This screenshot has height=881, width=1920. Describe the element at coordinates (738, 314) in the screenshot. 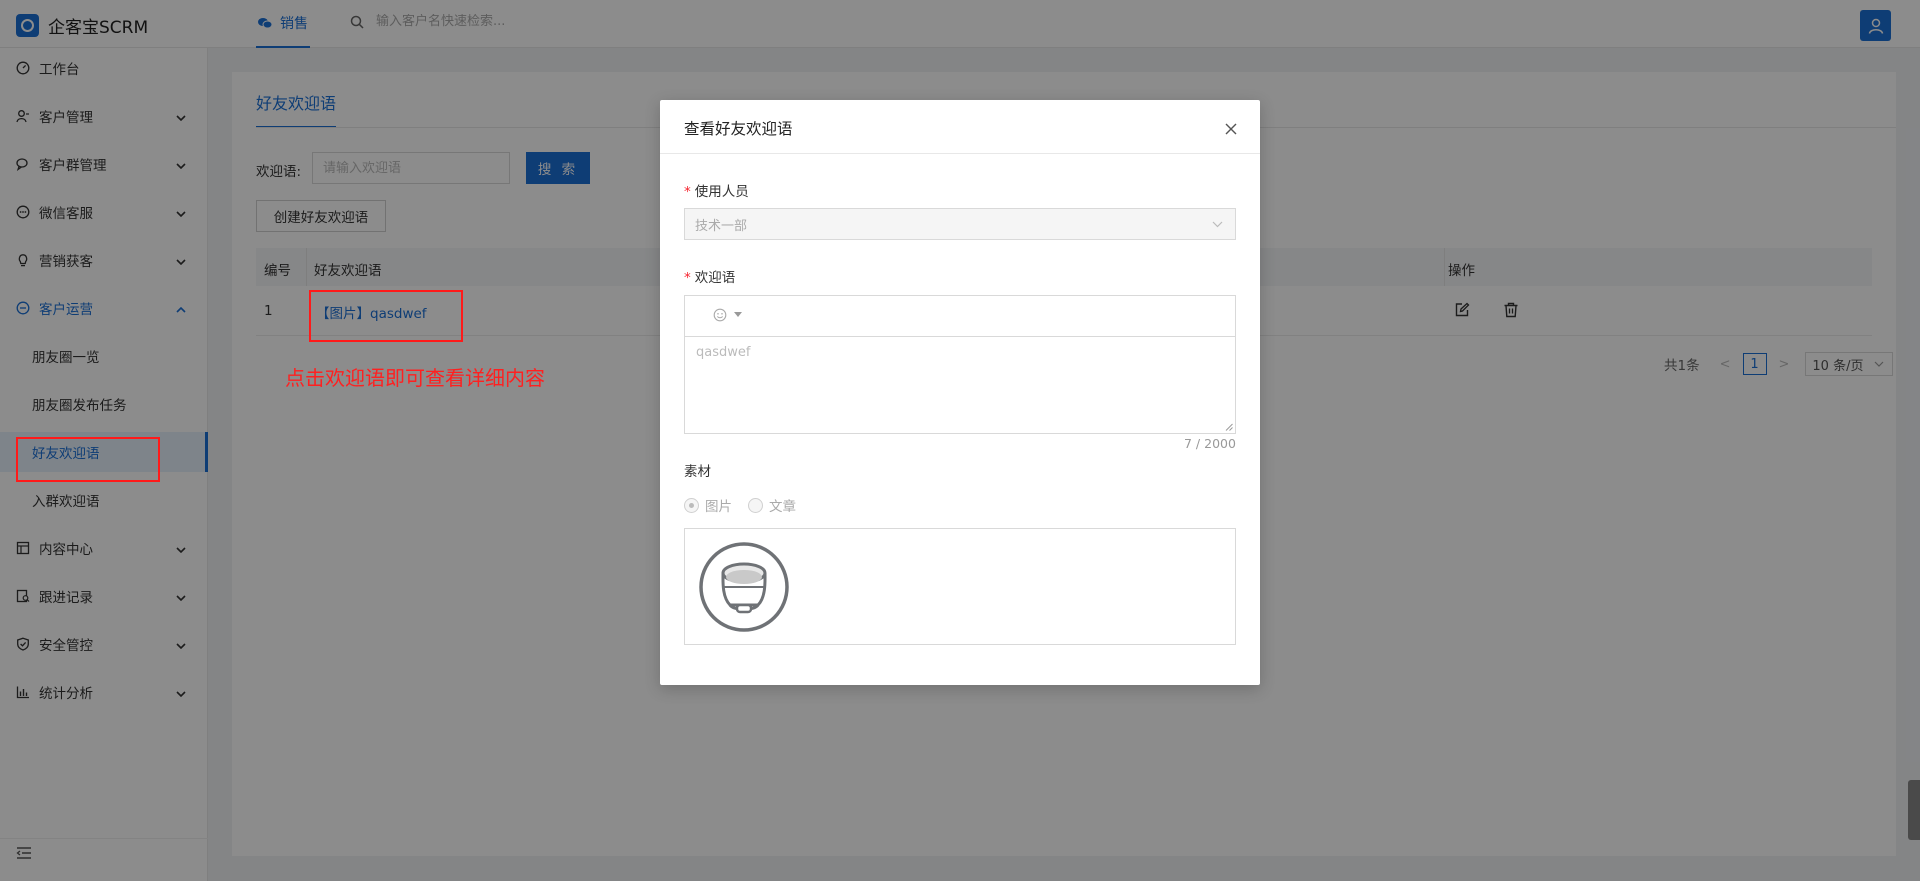

I see `caret-down-icon` at that location.